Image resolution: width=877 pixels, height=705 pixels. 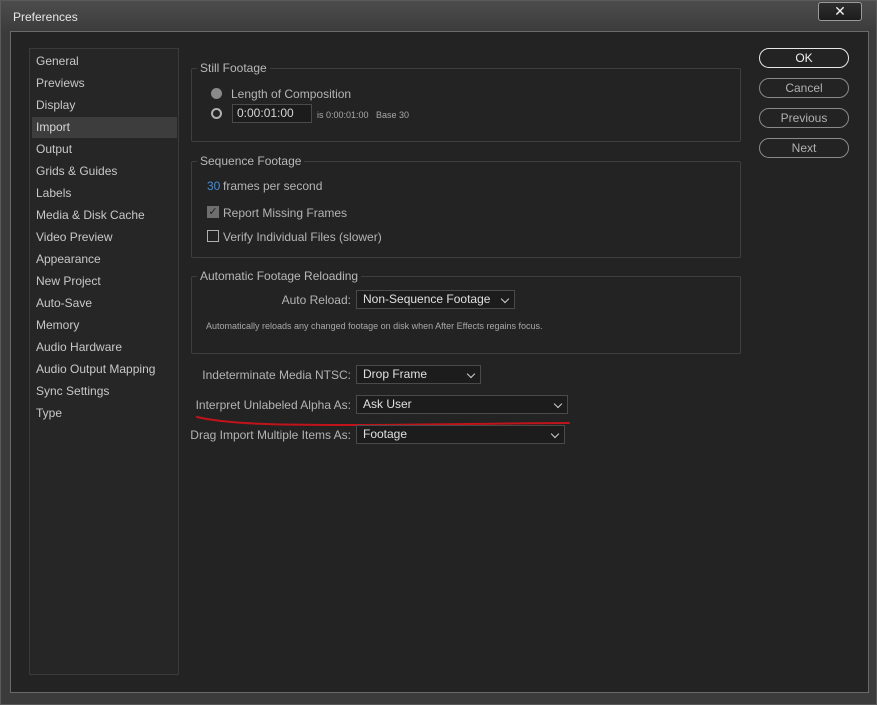 What do you see at coordinates (213, 212) in the screenshot?
I see `report-missing-frames-checkbox: ✓` at bounding box center [213, 212].